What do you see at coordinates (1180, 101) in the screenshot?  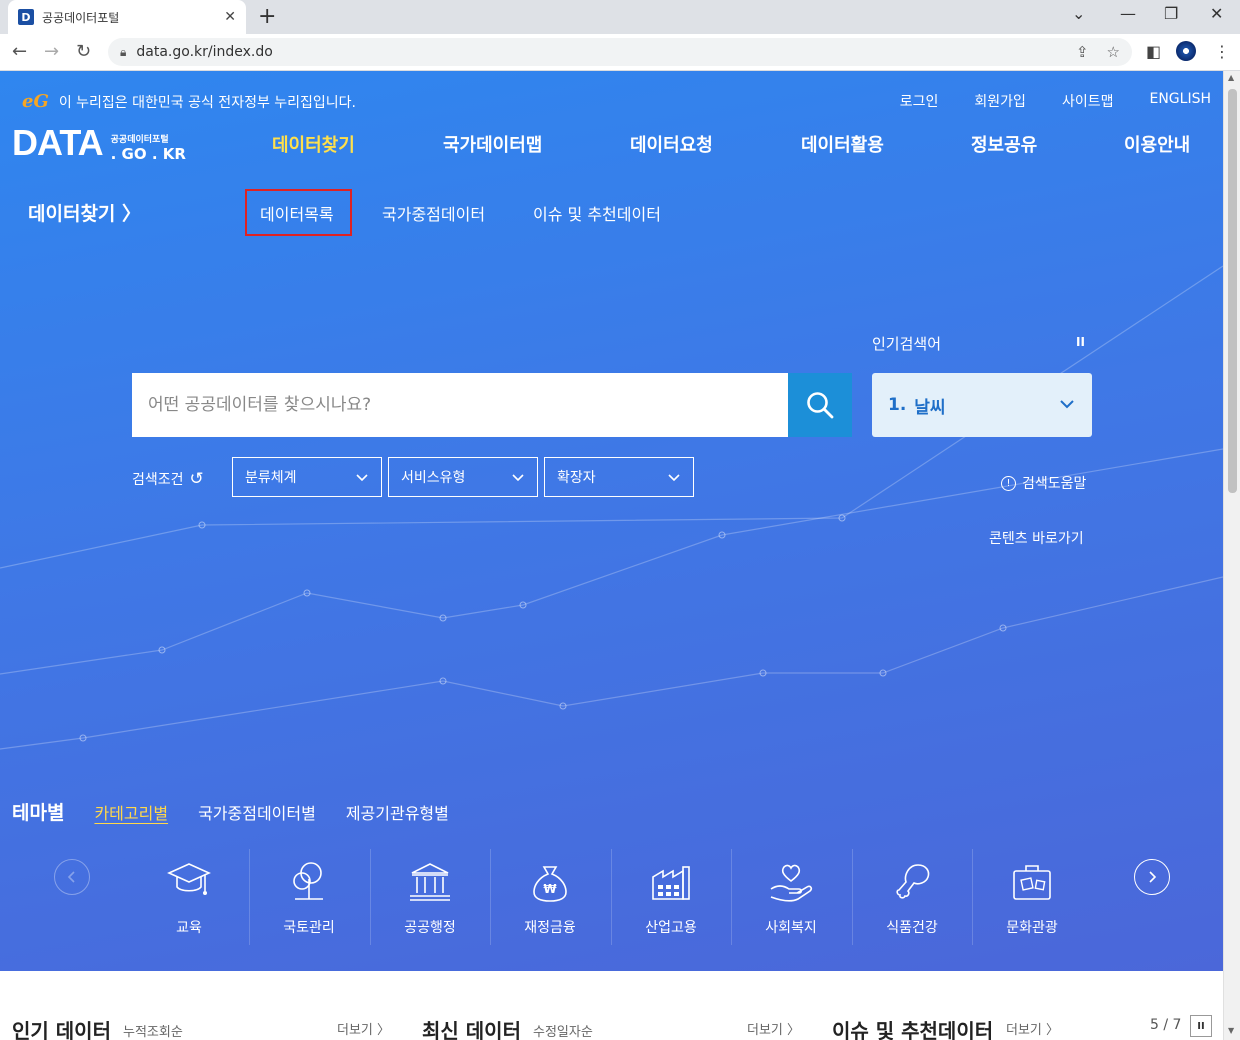 I see `english-link: ENGLISH` at bounding box center [1180, 101].